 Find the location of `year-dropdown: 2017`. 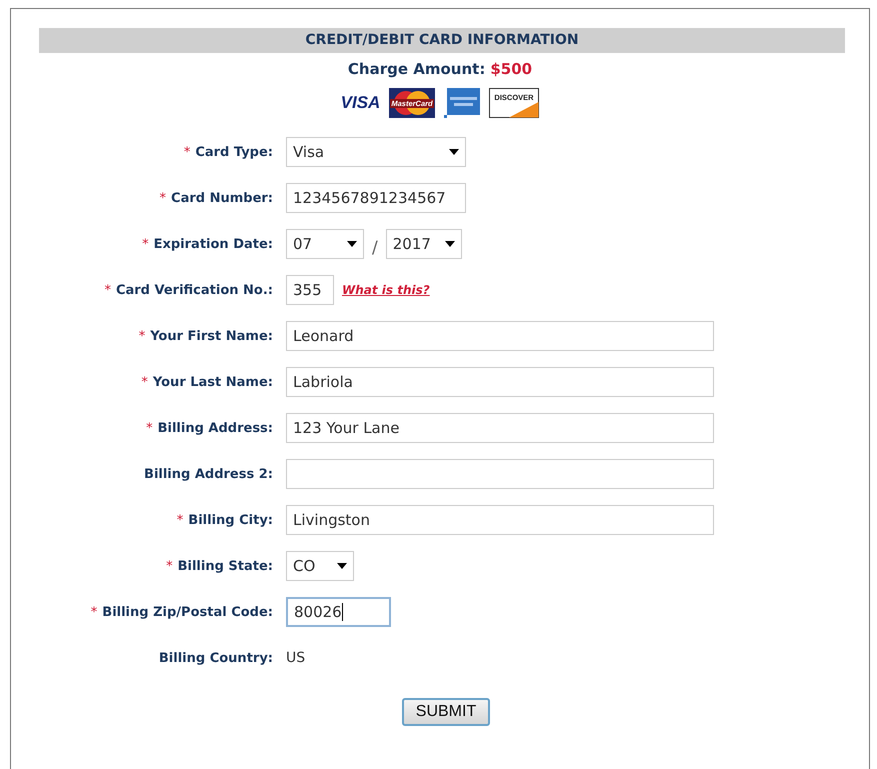

year-dropdown: 2017 is located at coordinates (424, 244).